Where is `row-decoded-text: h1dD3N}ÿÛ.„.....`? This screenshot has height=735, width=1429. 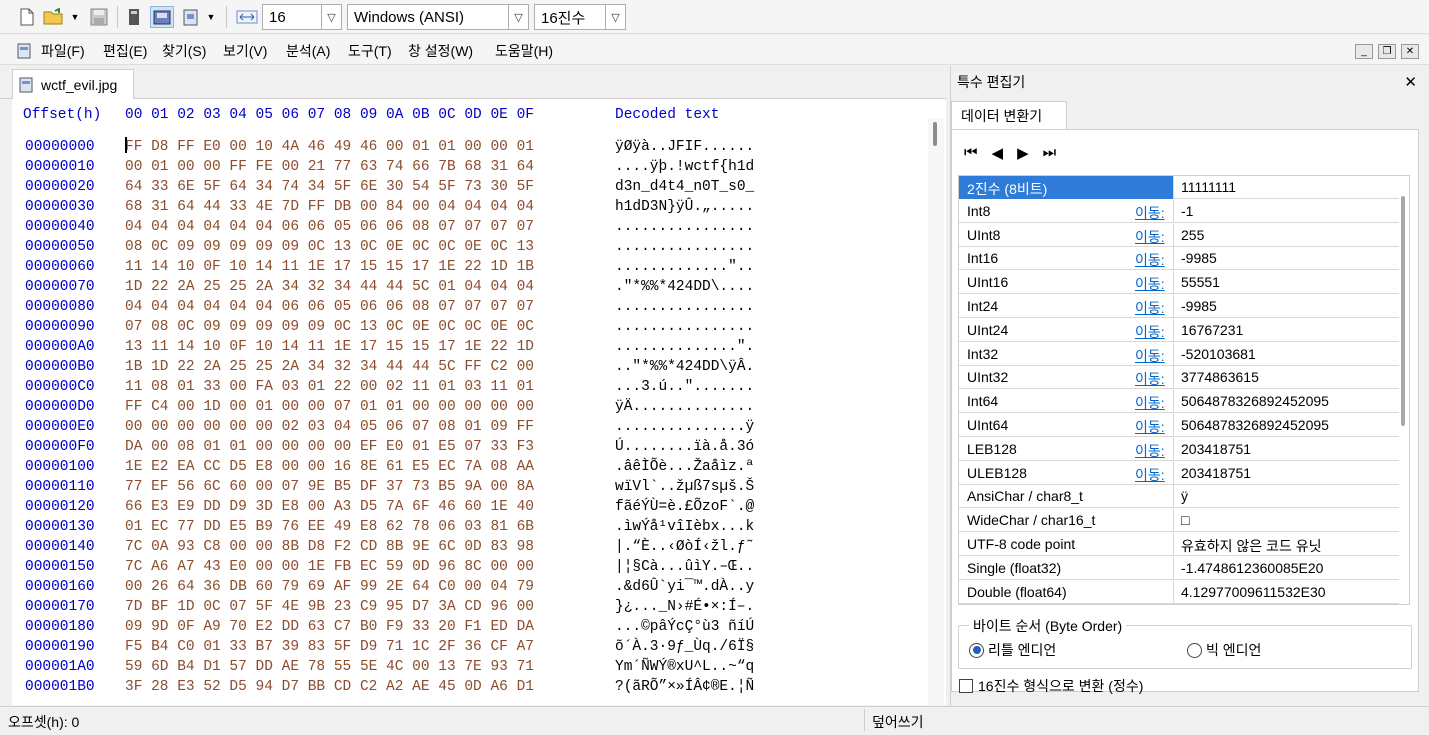
row-decoded-text: h1dD3N}ÿÛ.„..... is located at coordinates (684, 207).